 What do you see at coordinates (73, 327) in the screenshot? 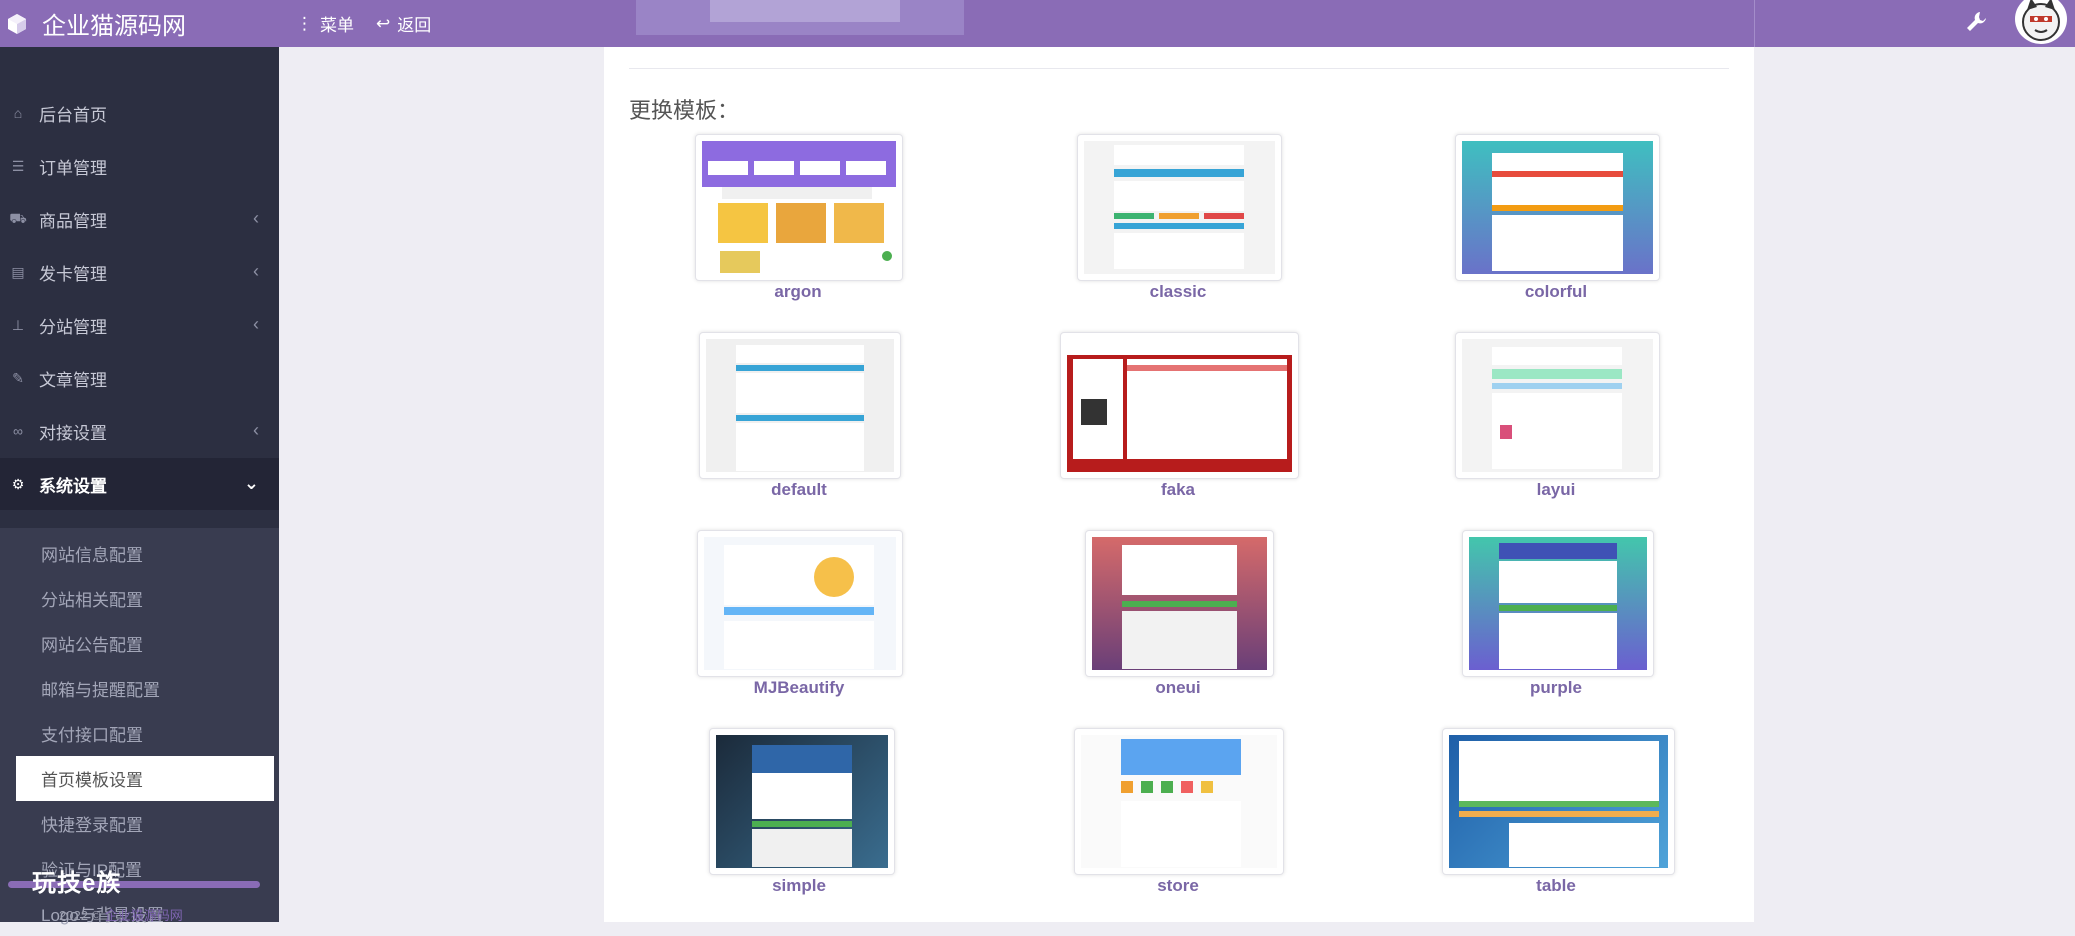
I see `sidebar-item-label: 分站管理` at bounding box center [73, 327].